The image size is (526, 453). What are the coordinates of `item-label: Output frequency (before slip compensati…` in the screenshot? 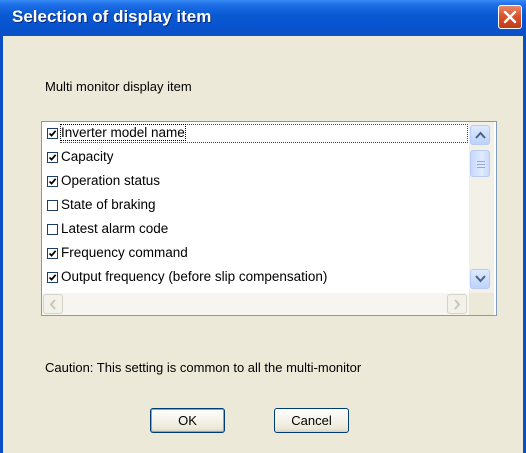 It's located at (194, 276).